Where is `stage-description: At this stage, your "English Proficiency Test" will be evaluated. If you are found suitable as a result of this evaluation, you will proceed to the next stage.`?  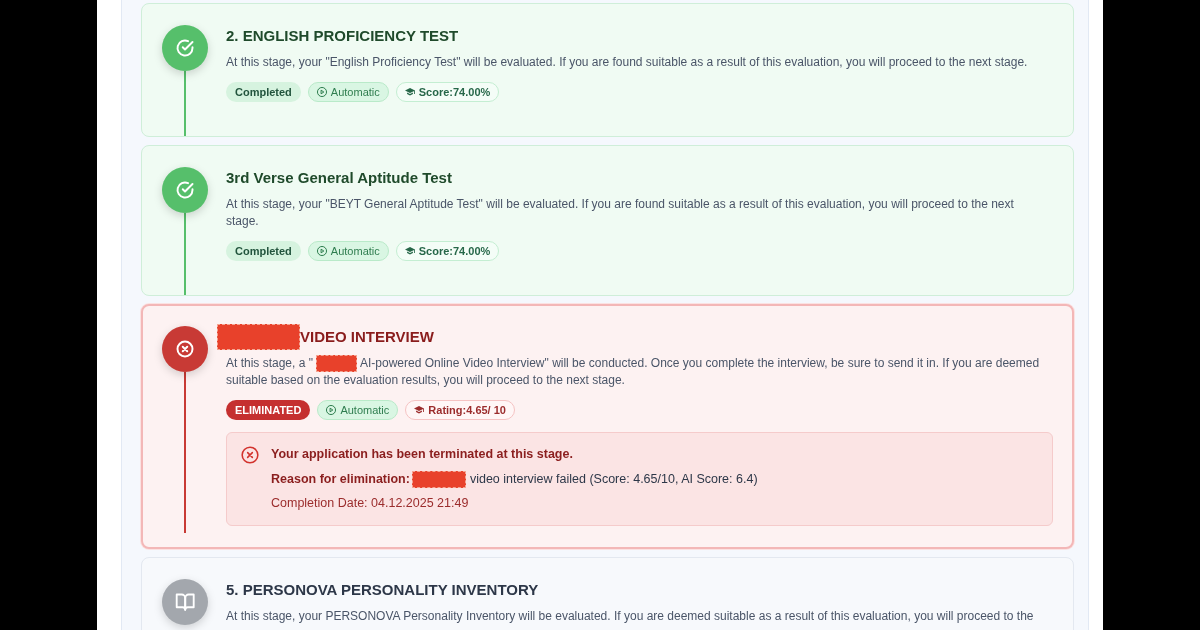 stage-description: At this stage, your "English Proficiency Test" will be evaluated. If you are found suitable as a result of this evaluation, you will proceed to the next stage. is located at coordinates (627, 62).